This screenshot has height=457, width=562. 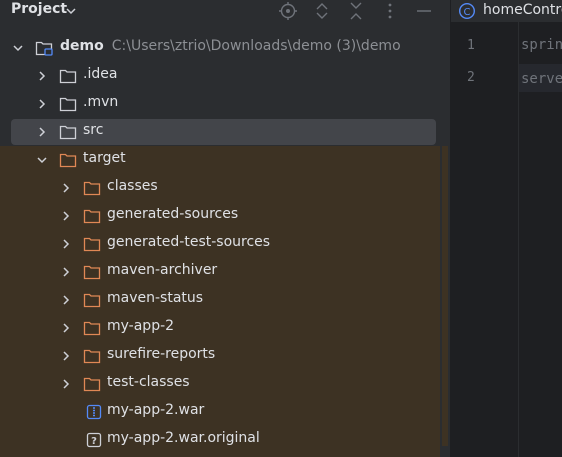 What do you see at coordinates (156, 410) in the screenshot?
I see `tree-item-label: my-app-2.war` at bounding box center [156, 410].